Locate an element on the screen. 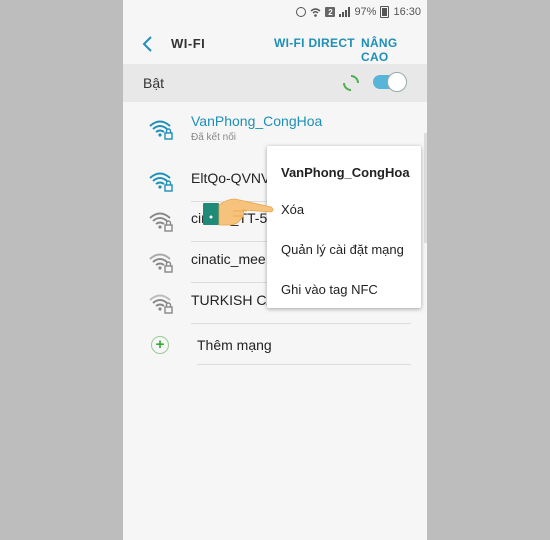 This screenshot has width=550, height=540. battery-percent: 97% is located at coordinates (365, 12).